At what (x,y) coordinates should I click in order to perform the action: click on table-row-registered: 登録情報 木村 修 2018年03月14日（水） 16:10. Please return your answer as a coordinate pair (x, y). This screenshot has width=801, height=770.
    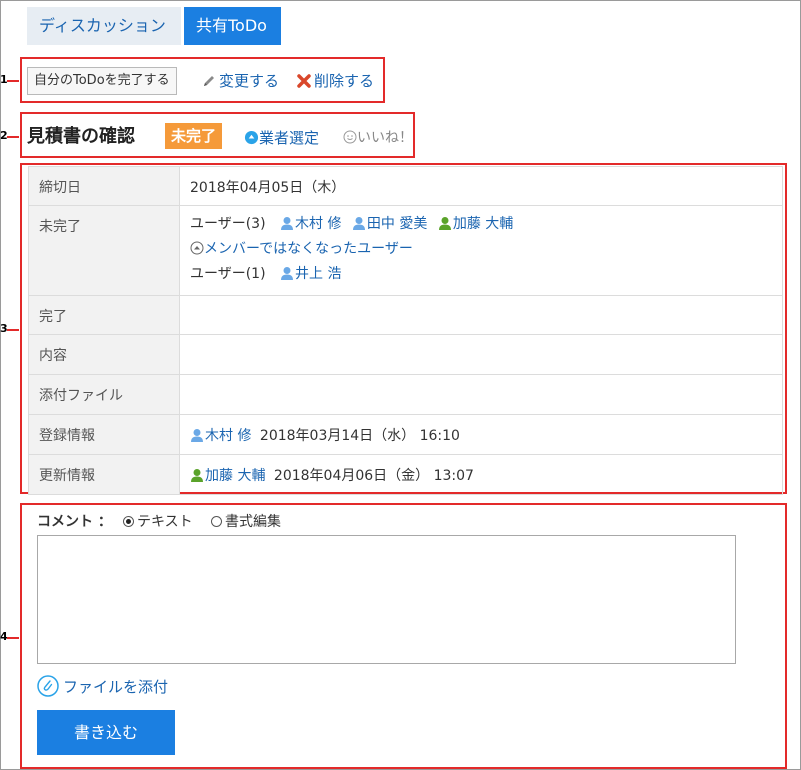
    Looking at the image, I should click on (405, 434).